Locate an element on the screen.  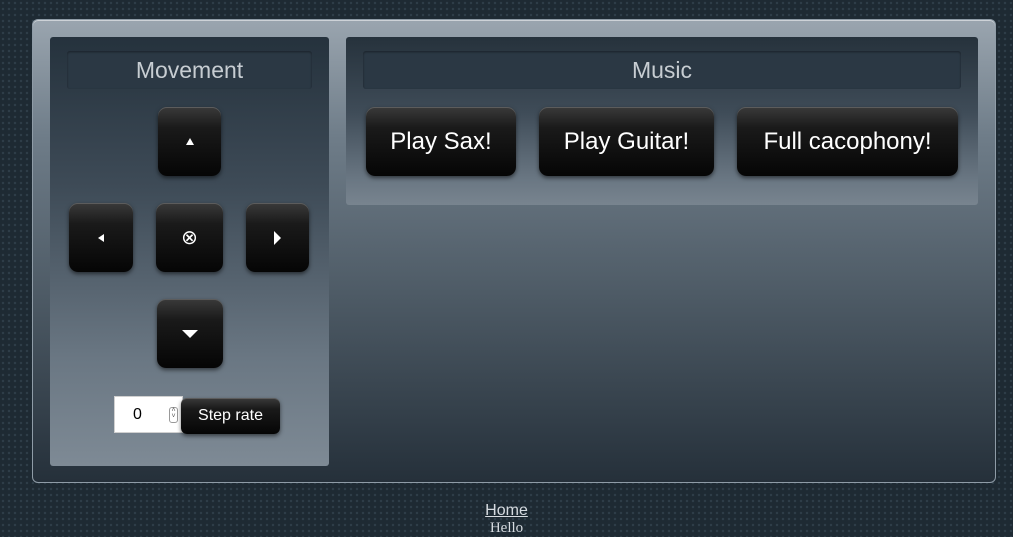
triangle-up-icon is located at coordinates (189, 141).